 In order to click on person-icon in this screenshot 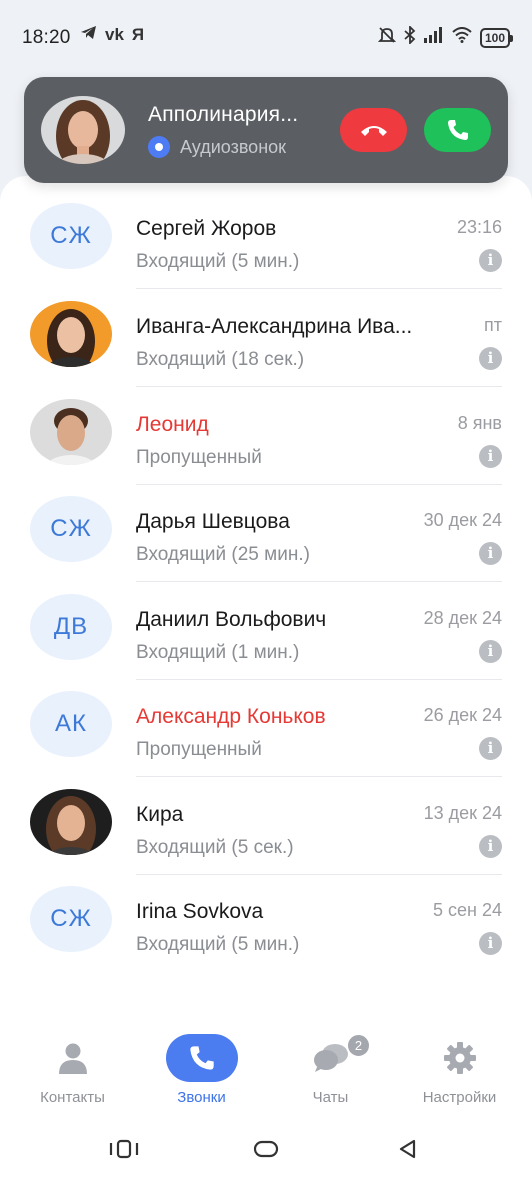, I will do `click(72, 1058)`.